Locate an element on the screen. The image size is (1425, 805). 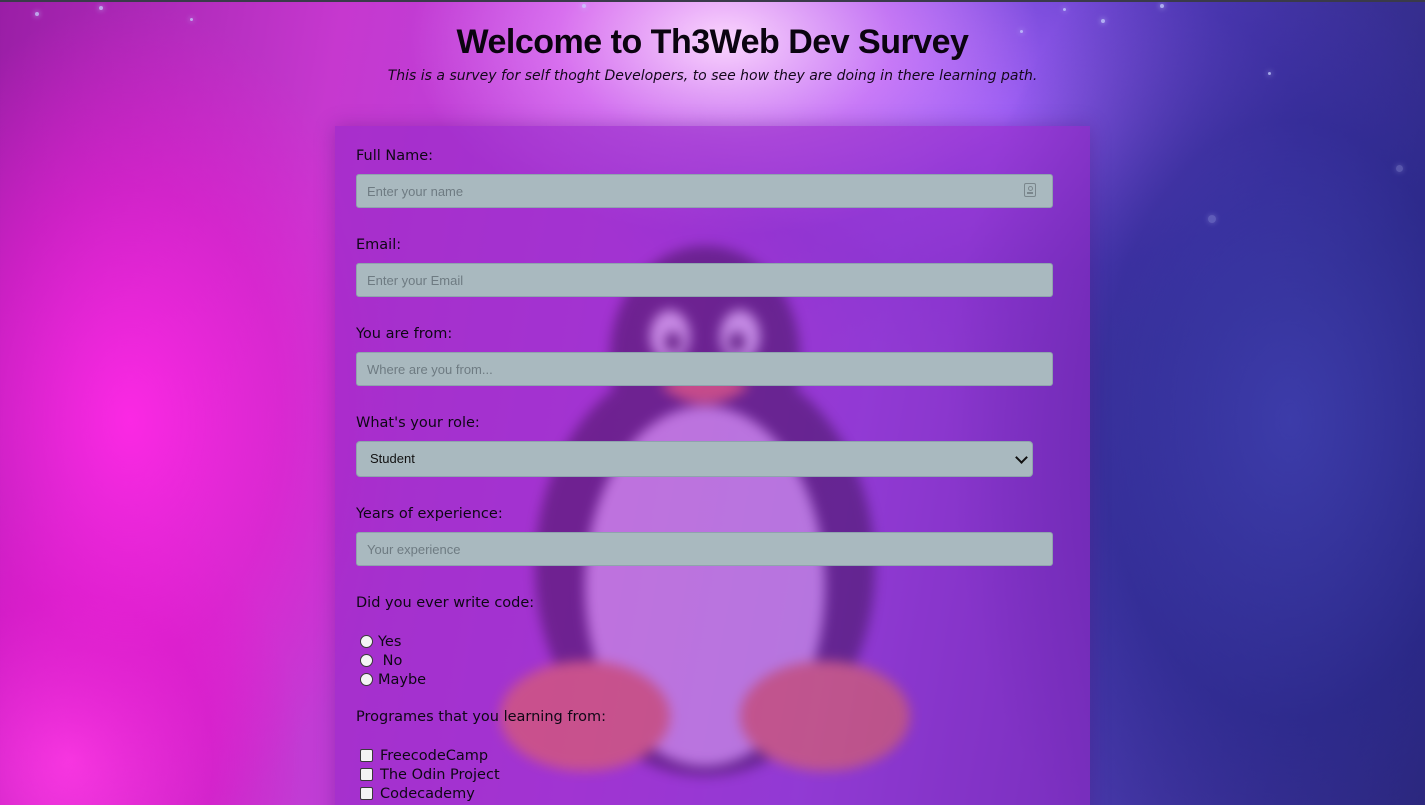
programs-field-group: Programes that you learning from: is located at coordinates (481, 717).